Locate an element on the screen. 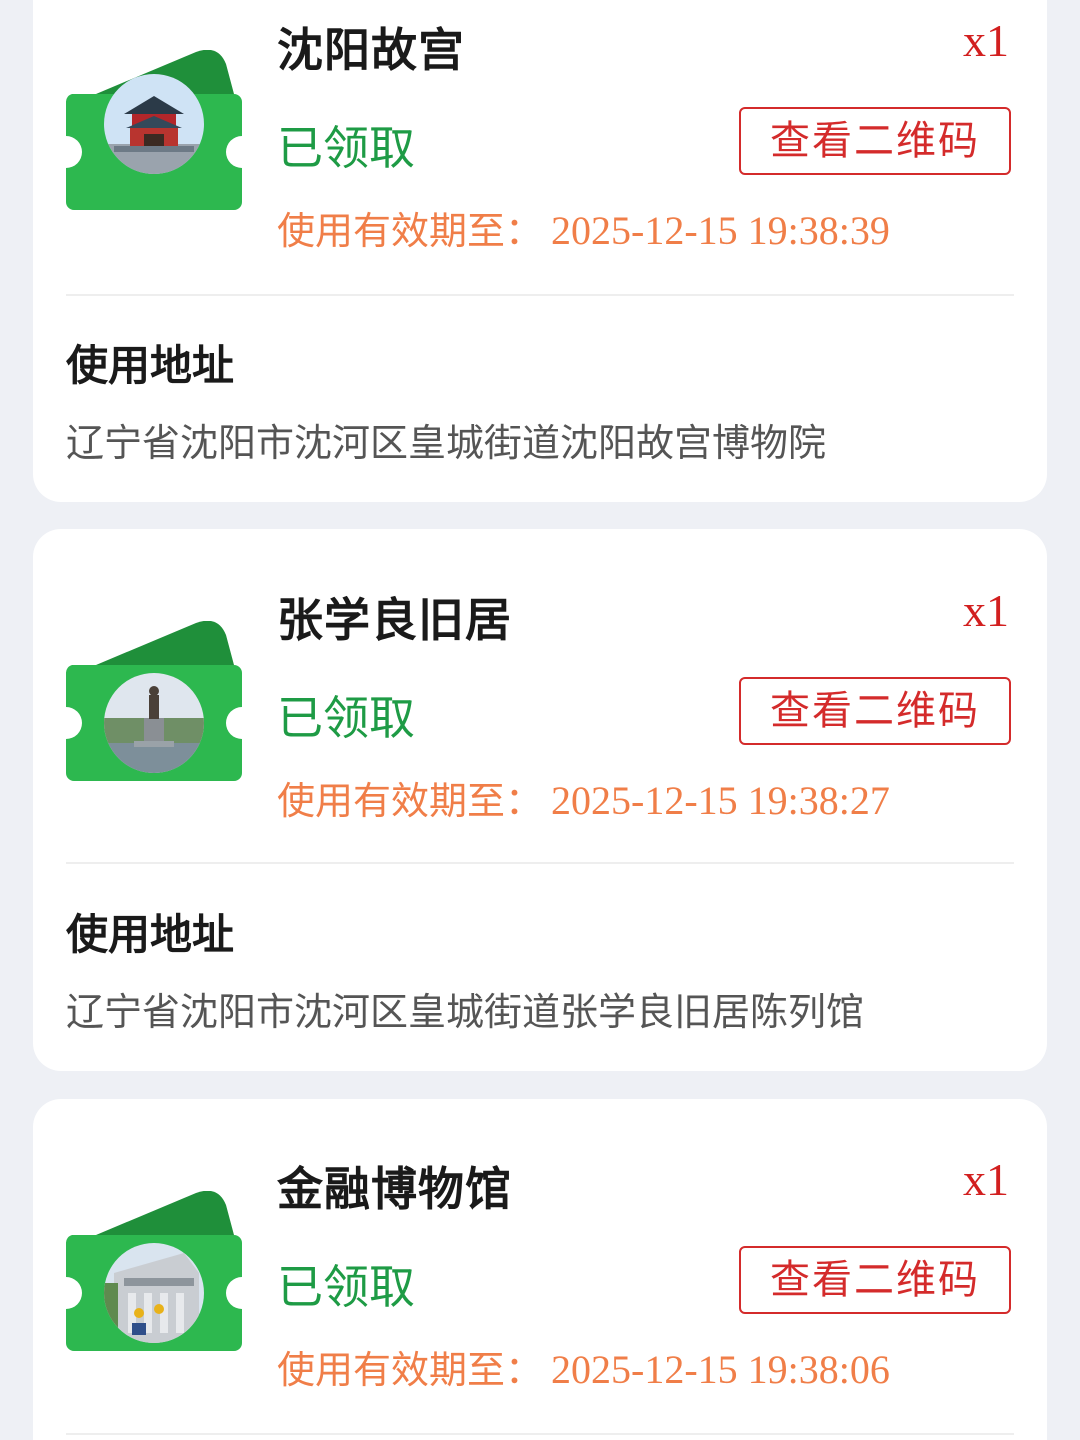  statue-thumbnail is located at coordinates (154, 723).